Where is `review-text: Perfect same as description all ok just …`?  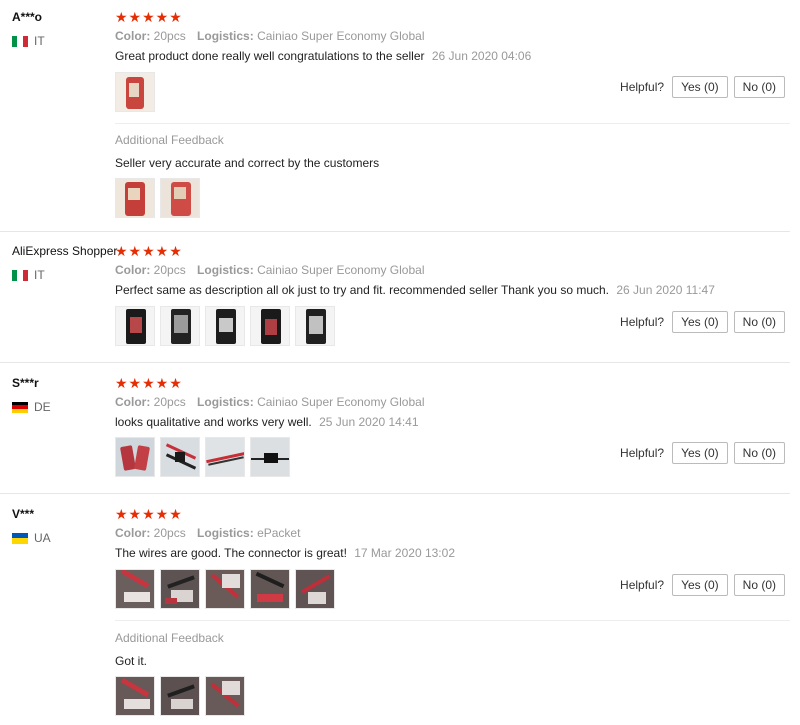
review-text: Perfect same as description all ok just … is located at coordinates (450, 290).